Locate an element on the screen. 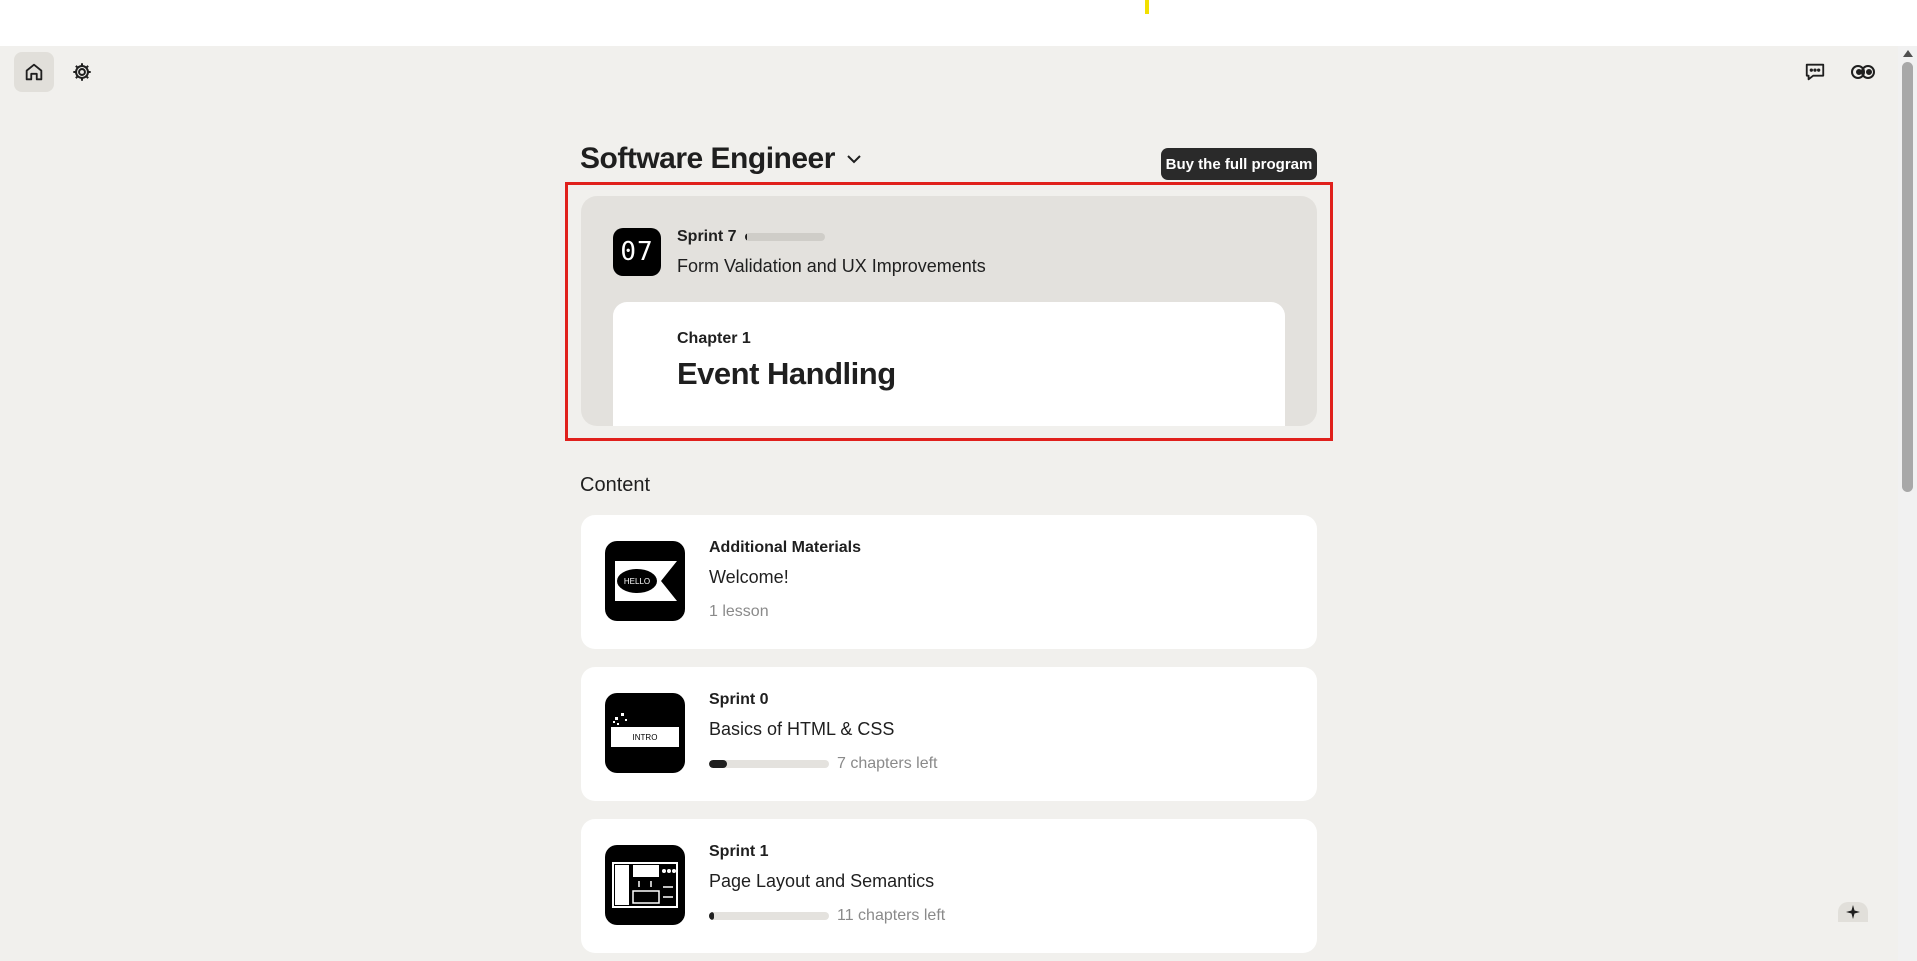 The image size is (1917, 961). settings-button is located at coordinates (82, 72).